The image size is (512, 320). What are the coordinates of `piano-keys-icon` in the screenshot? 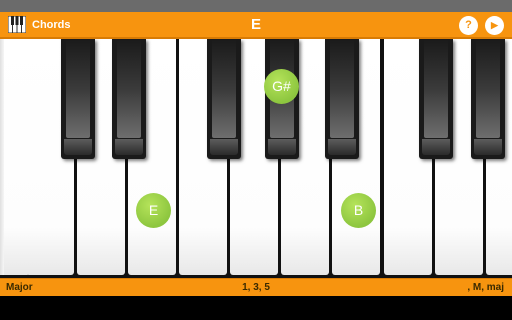 It's located at (17, 24).